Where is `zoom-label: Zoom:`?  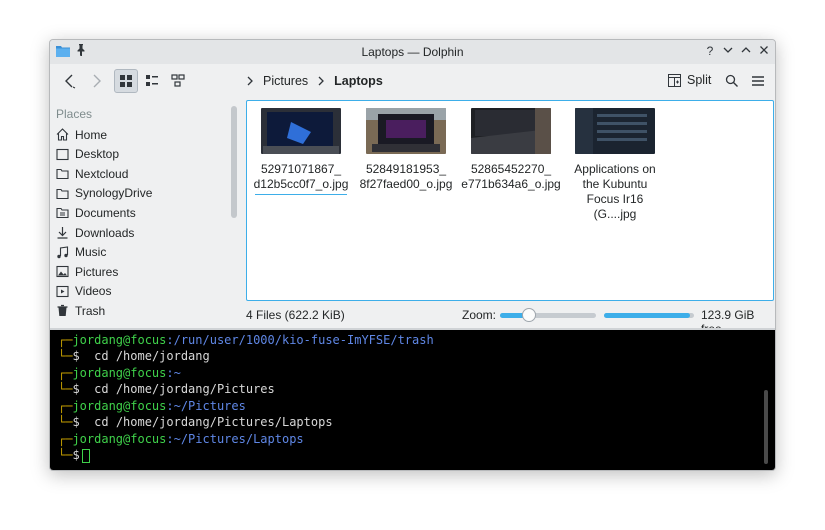 zoom-label: Zoom: is located at coordinates (479, 315).